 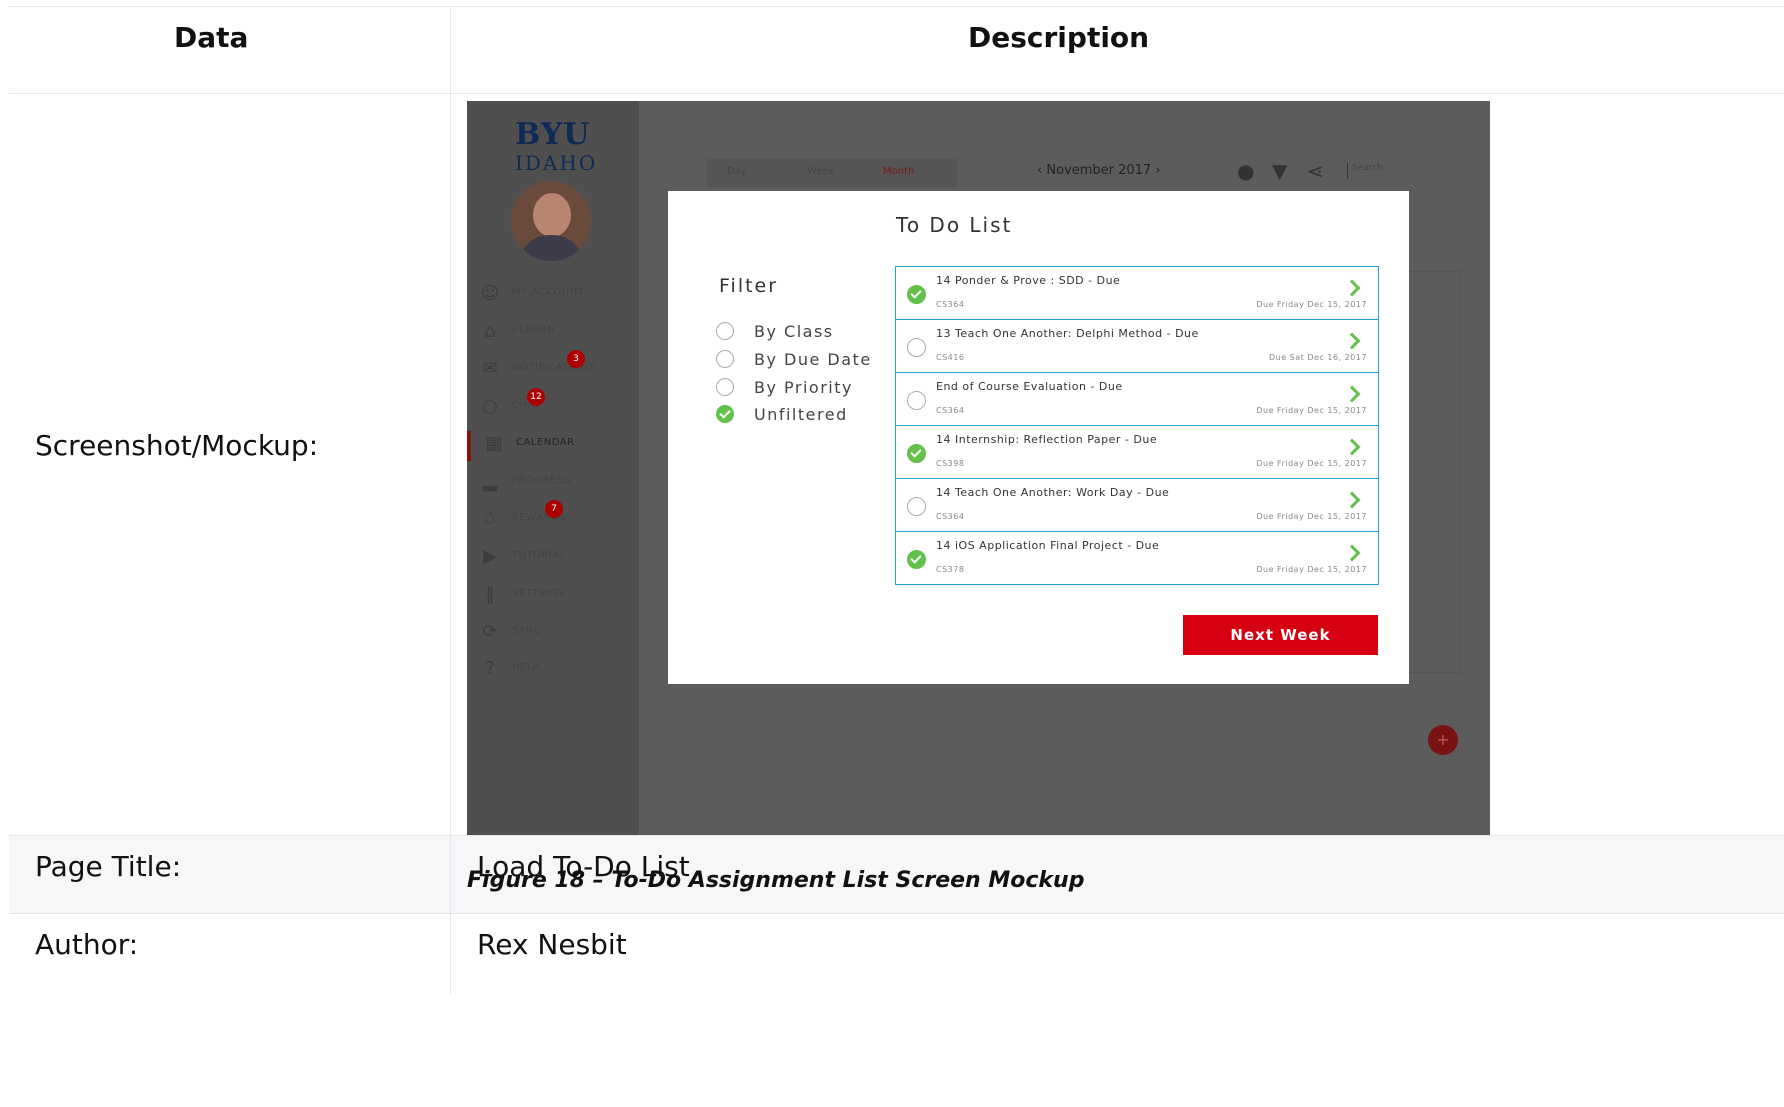 What do you see at coordinates (548, 292) in the screenshot?
I see `sidebar-item-label: MY ACCOUNT` at bounding box center [548, 292].